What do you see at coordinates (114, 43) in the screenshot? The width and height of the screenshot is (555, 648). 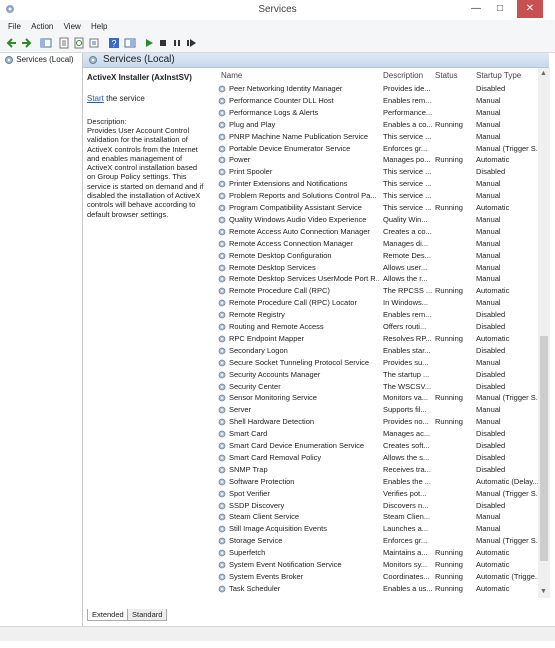 I see `help-icon: ?` at bounding box center [114, 43].